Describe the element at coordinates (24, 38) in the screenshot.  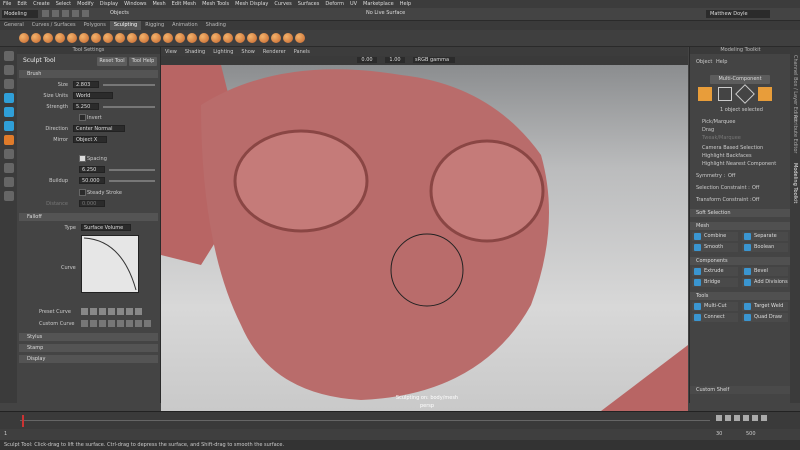
I see `sculpt-brush-icon` at that location.